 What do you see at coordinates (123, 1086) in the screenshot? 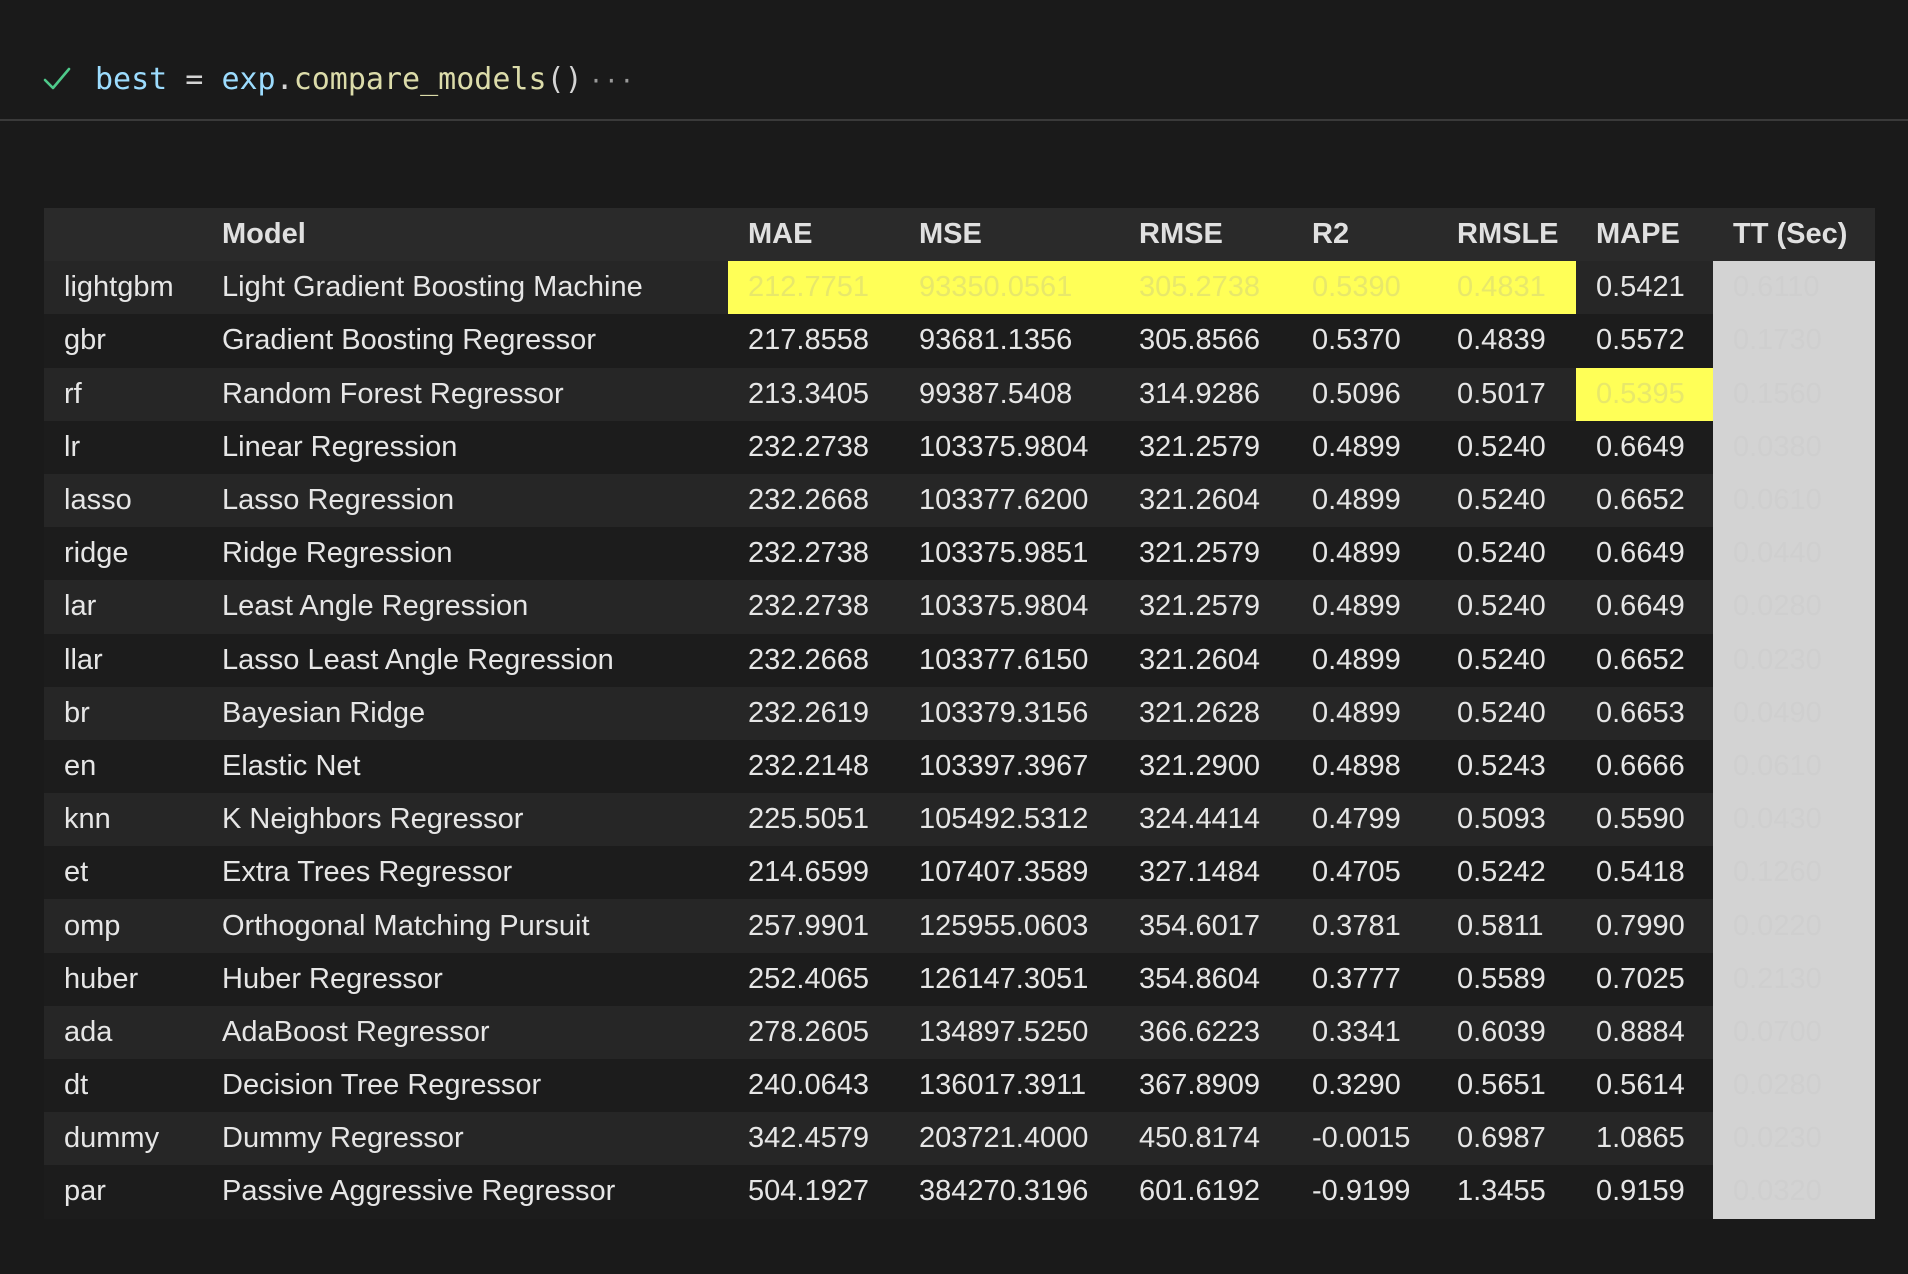
I see `cell-index: dt` at bounding box center [123, 1086].